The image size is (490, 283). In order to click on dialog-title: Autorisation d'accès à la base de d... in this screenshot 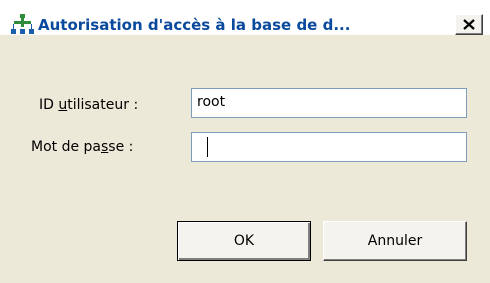, I will do `click(194, 25)`.